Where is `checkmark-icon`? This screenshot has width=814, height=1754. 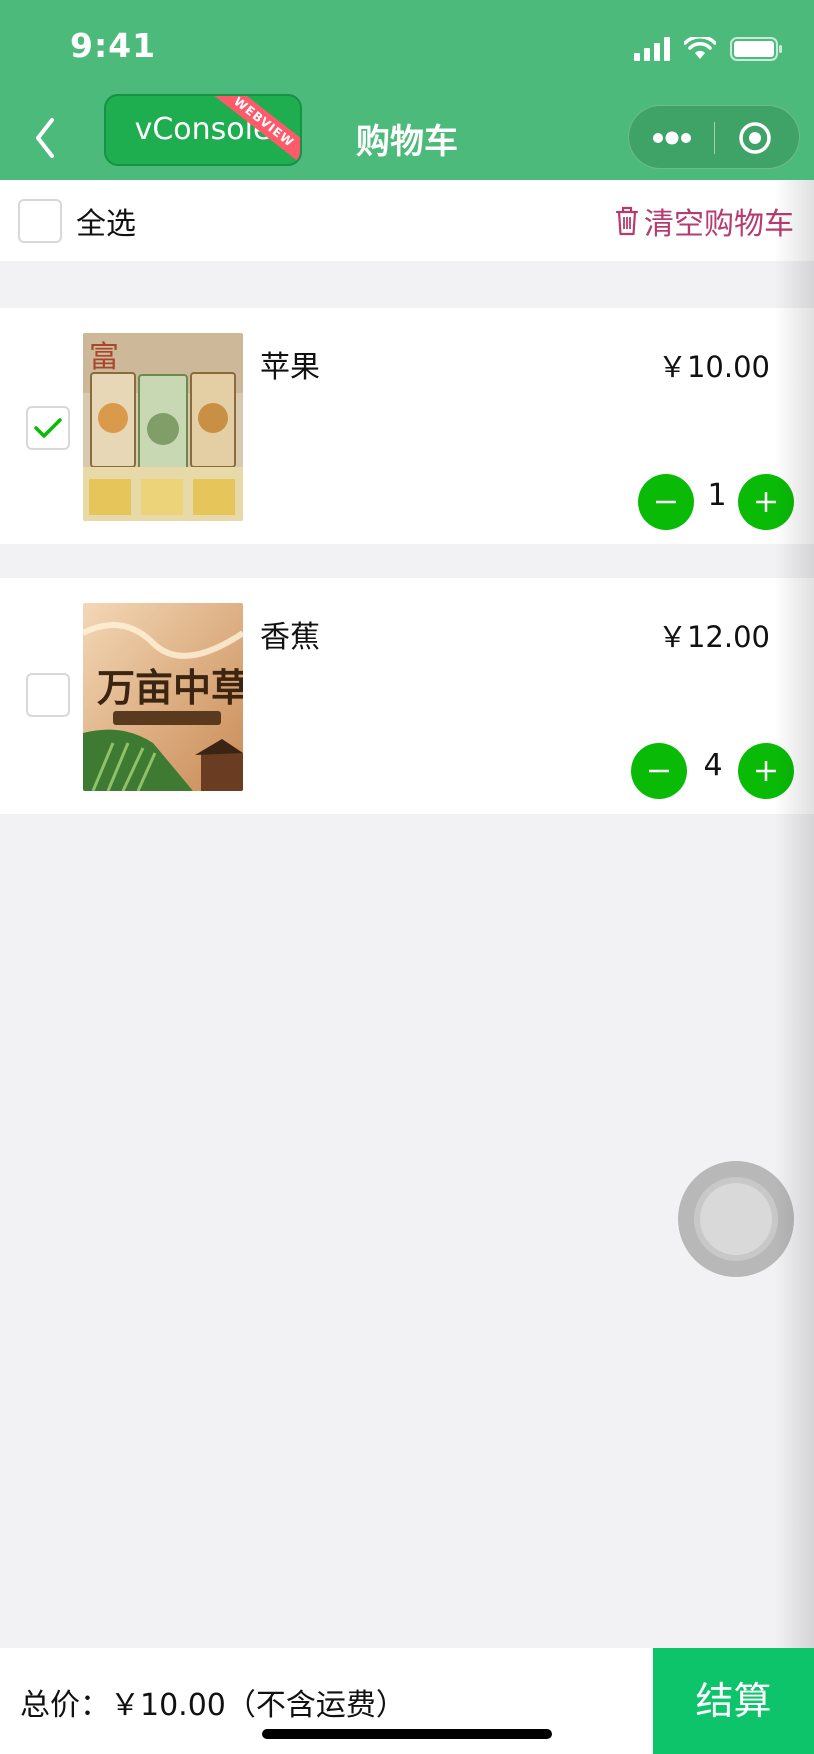 checkmark-icon is located at coordinates (48, 428).